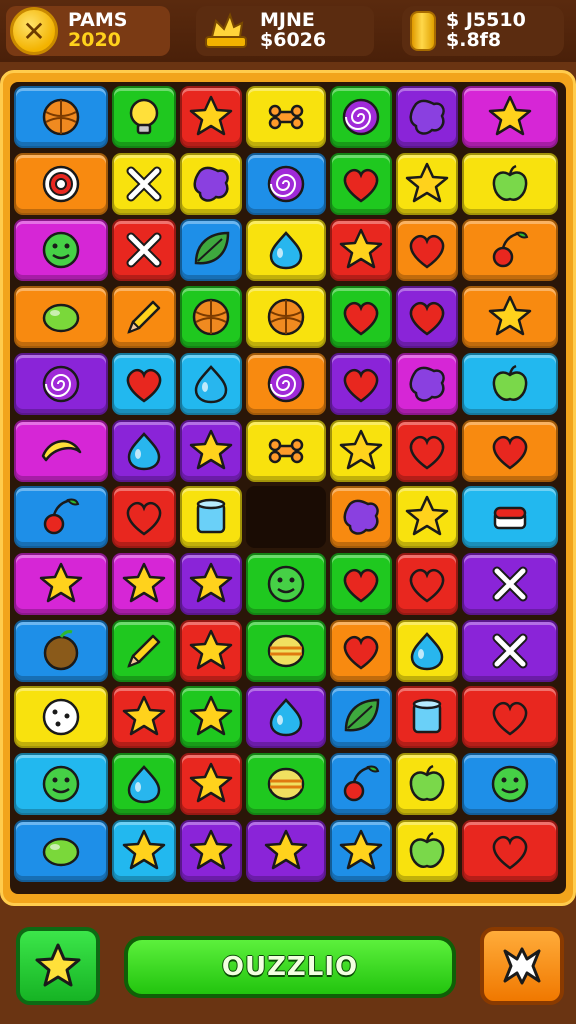  Describe the element at coordinates (58, 966) in the screenshot. I see `star-booster-button` at that location.